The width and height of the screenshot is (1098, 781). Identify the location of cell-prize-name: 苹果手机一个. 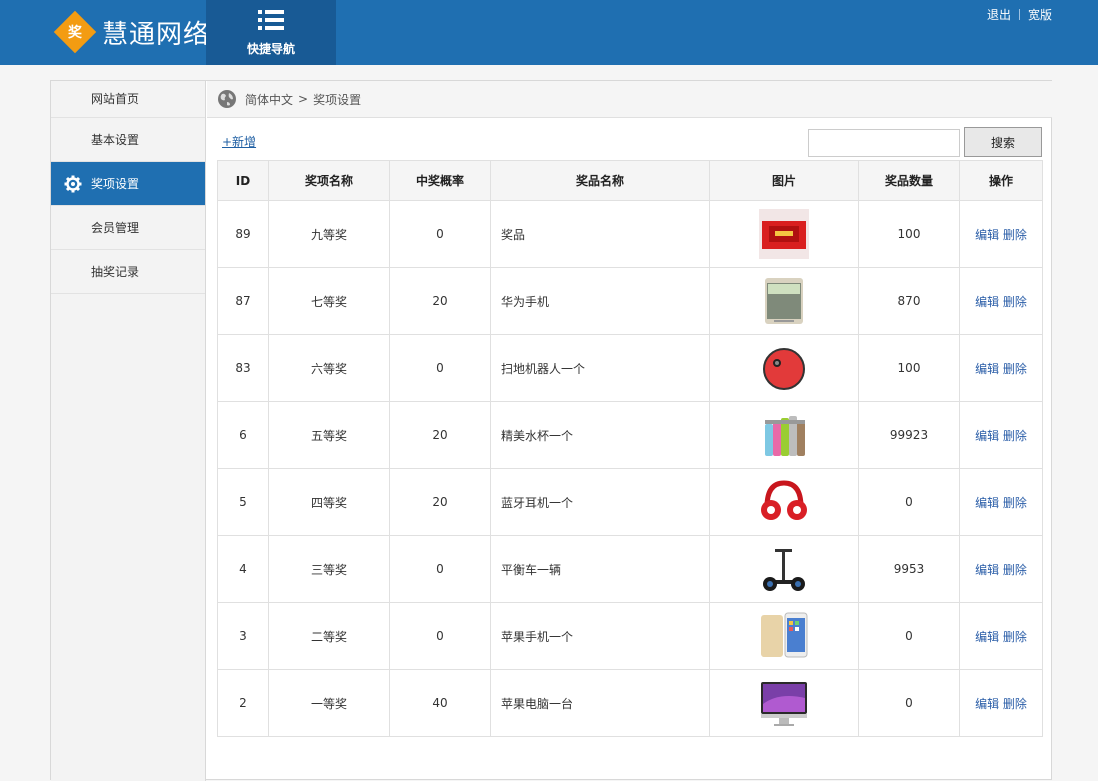
(600, 636).